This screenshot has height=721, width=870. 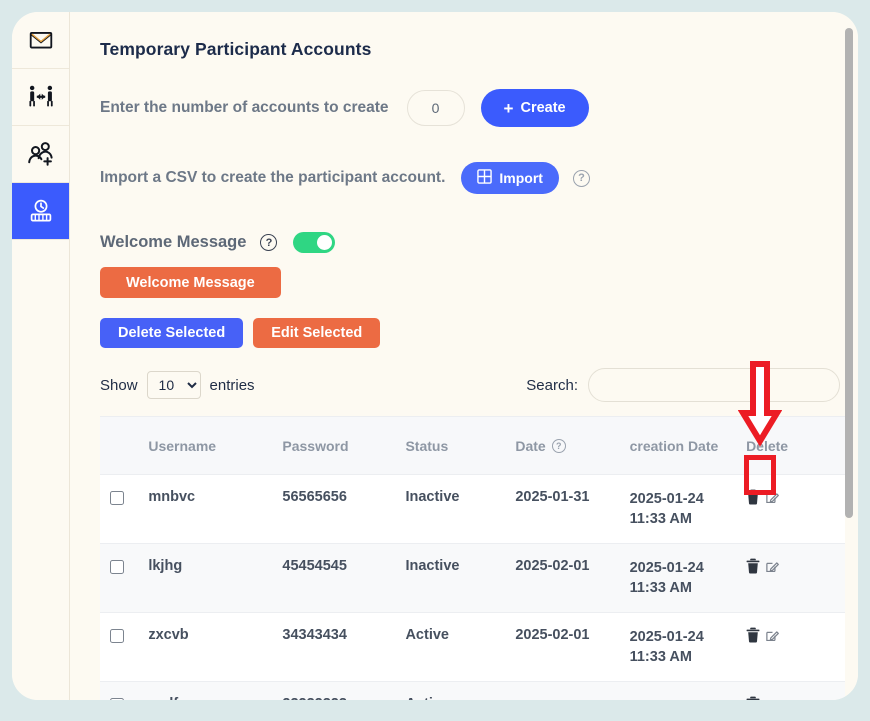 I want to click on header-username: Username, so click(x=215, y=445).